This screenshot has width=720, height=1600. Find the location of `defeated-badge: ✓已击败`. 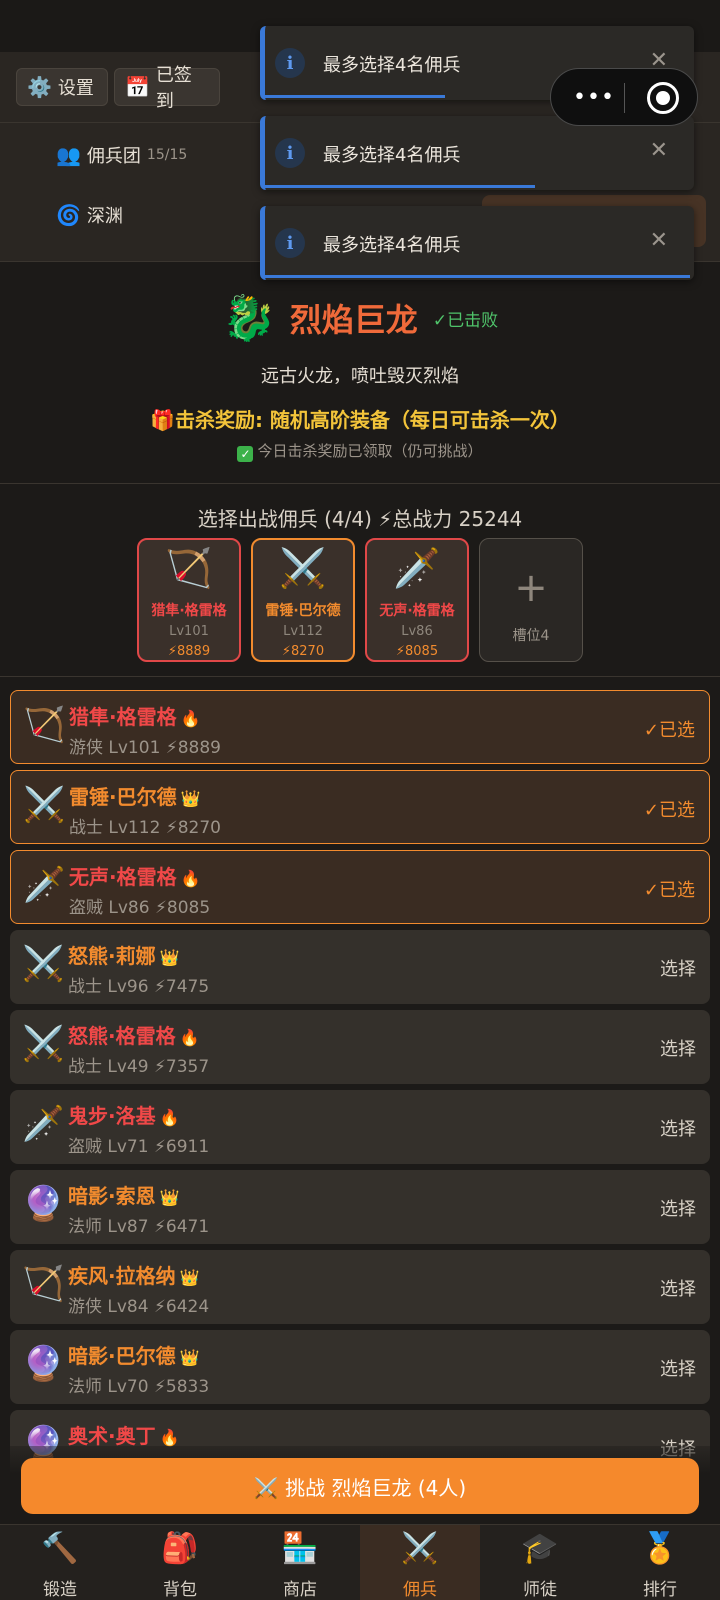

defeated-badge: ✓已击败 is located at coordinates (465, 320).